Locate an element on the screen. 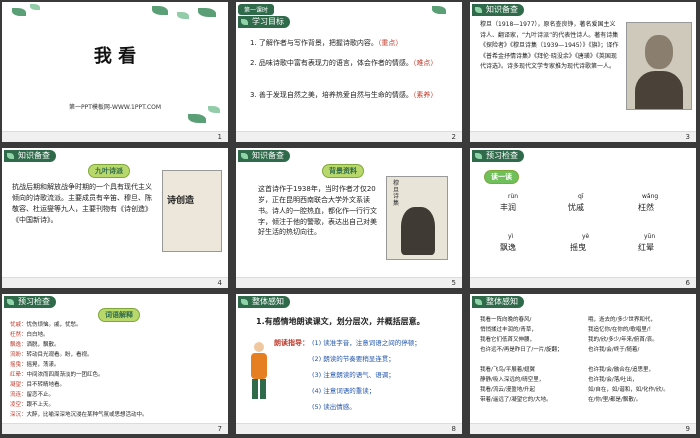 This screenshot has height=438, width=700. lesson-tab: 第一课时 is located at coordinates (256, 9).